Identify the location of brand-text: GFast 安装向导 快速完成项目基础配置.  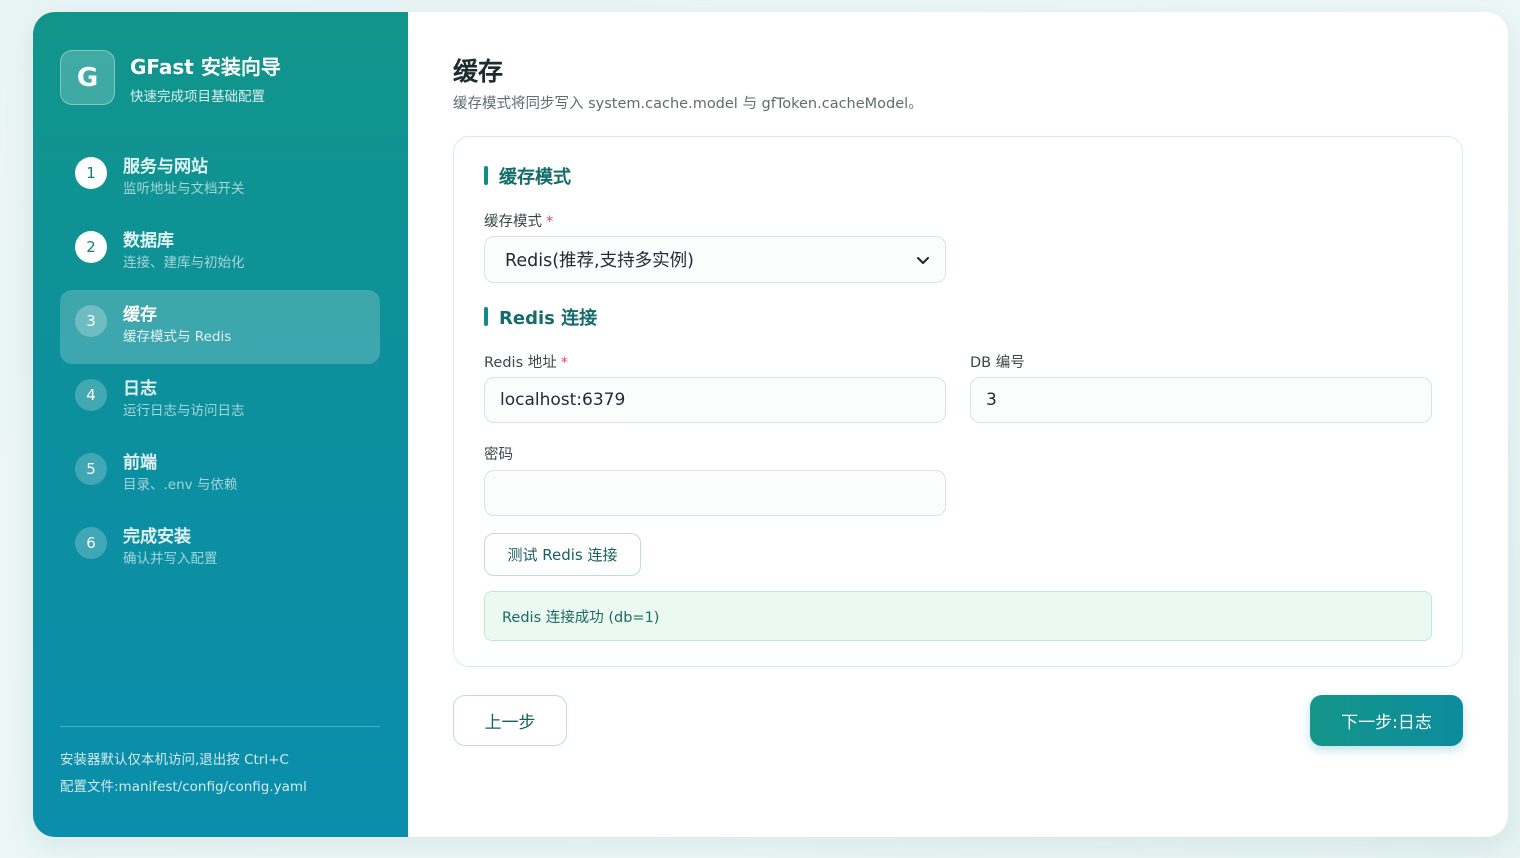
(205, 77).